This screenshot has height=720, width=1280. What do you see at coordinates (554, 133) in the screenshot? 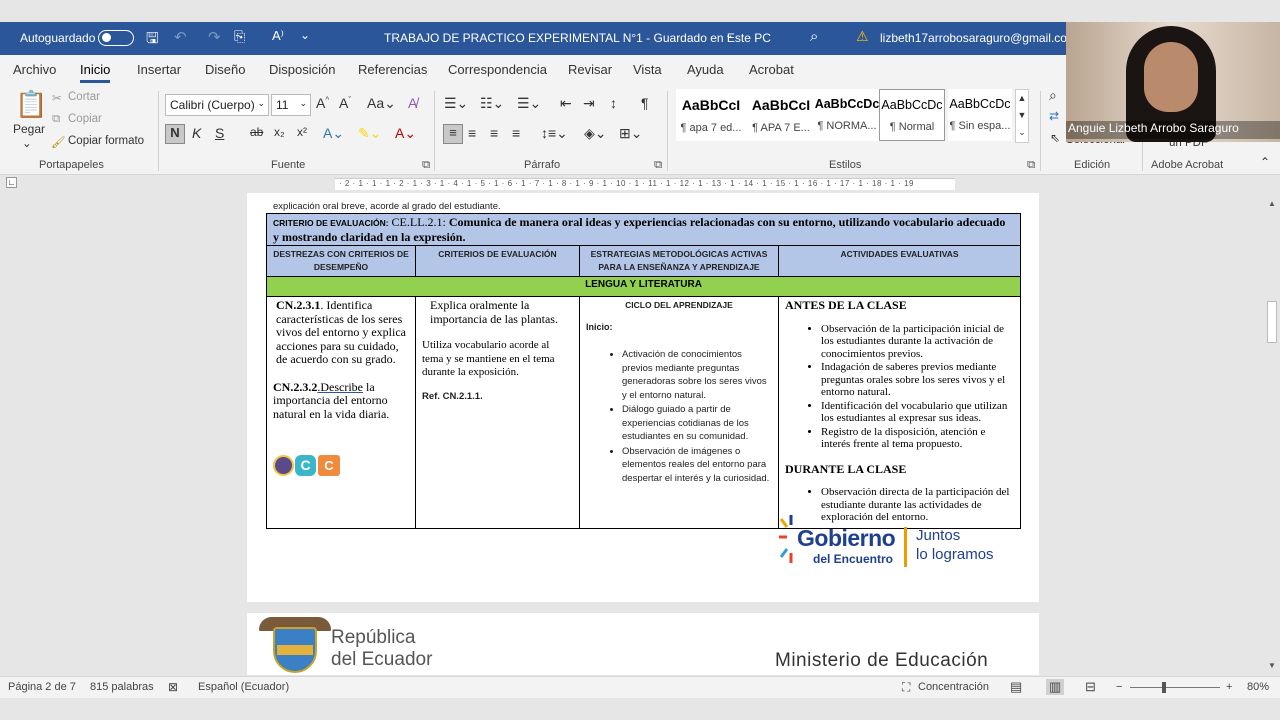
I see `line-spacing-icon: ↕≡⌄` at bounding box center [554, 133].